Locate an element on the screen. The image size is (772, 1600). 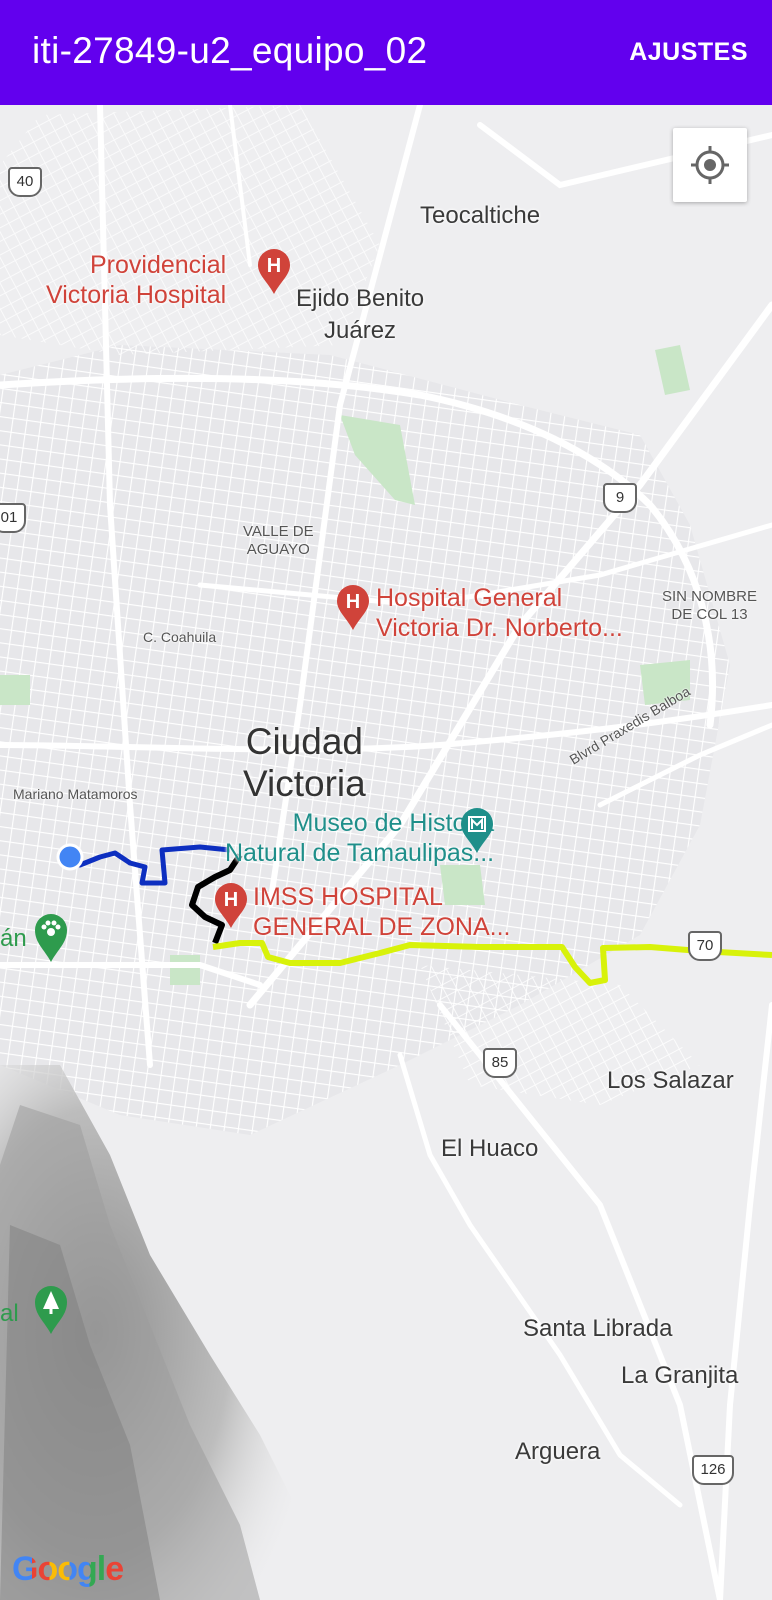
place-left-an: án is located at coordinates (13, 938).